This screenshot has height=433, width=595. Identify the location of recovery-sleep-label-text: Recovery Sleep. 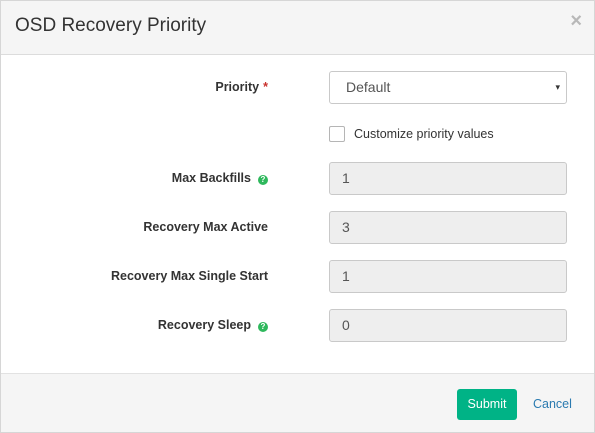
(204, 325).